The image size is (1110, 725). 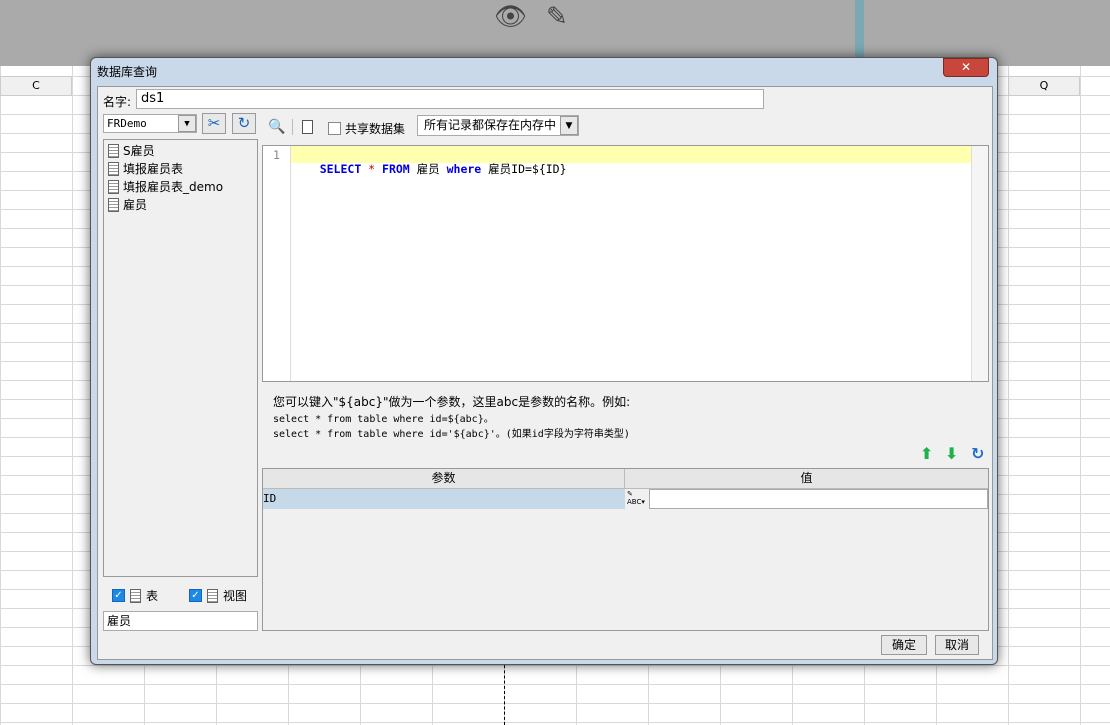 I want to click on cancel-button: 取消, so click(x=957, y=645).